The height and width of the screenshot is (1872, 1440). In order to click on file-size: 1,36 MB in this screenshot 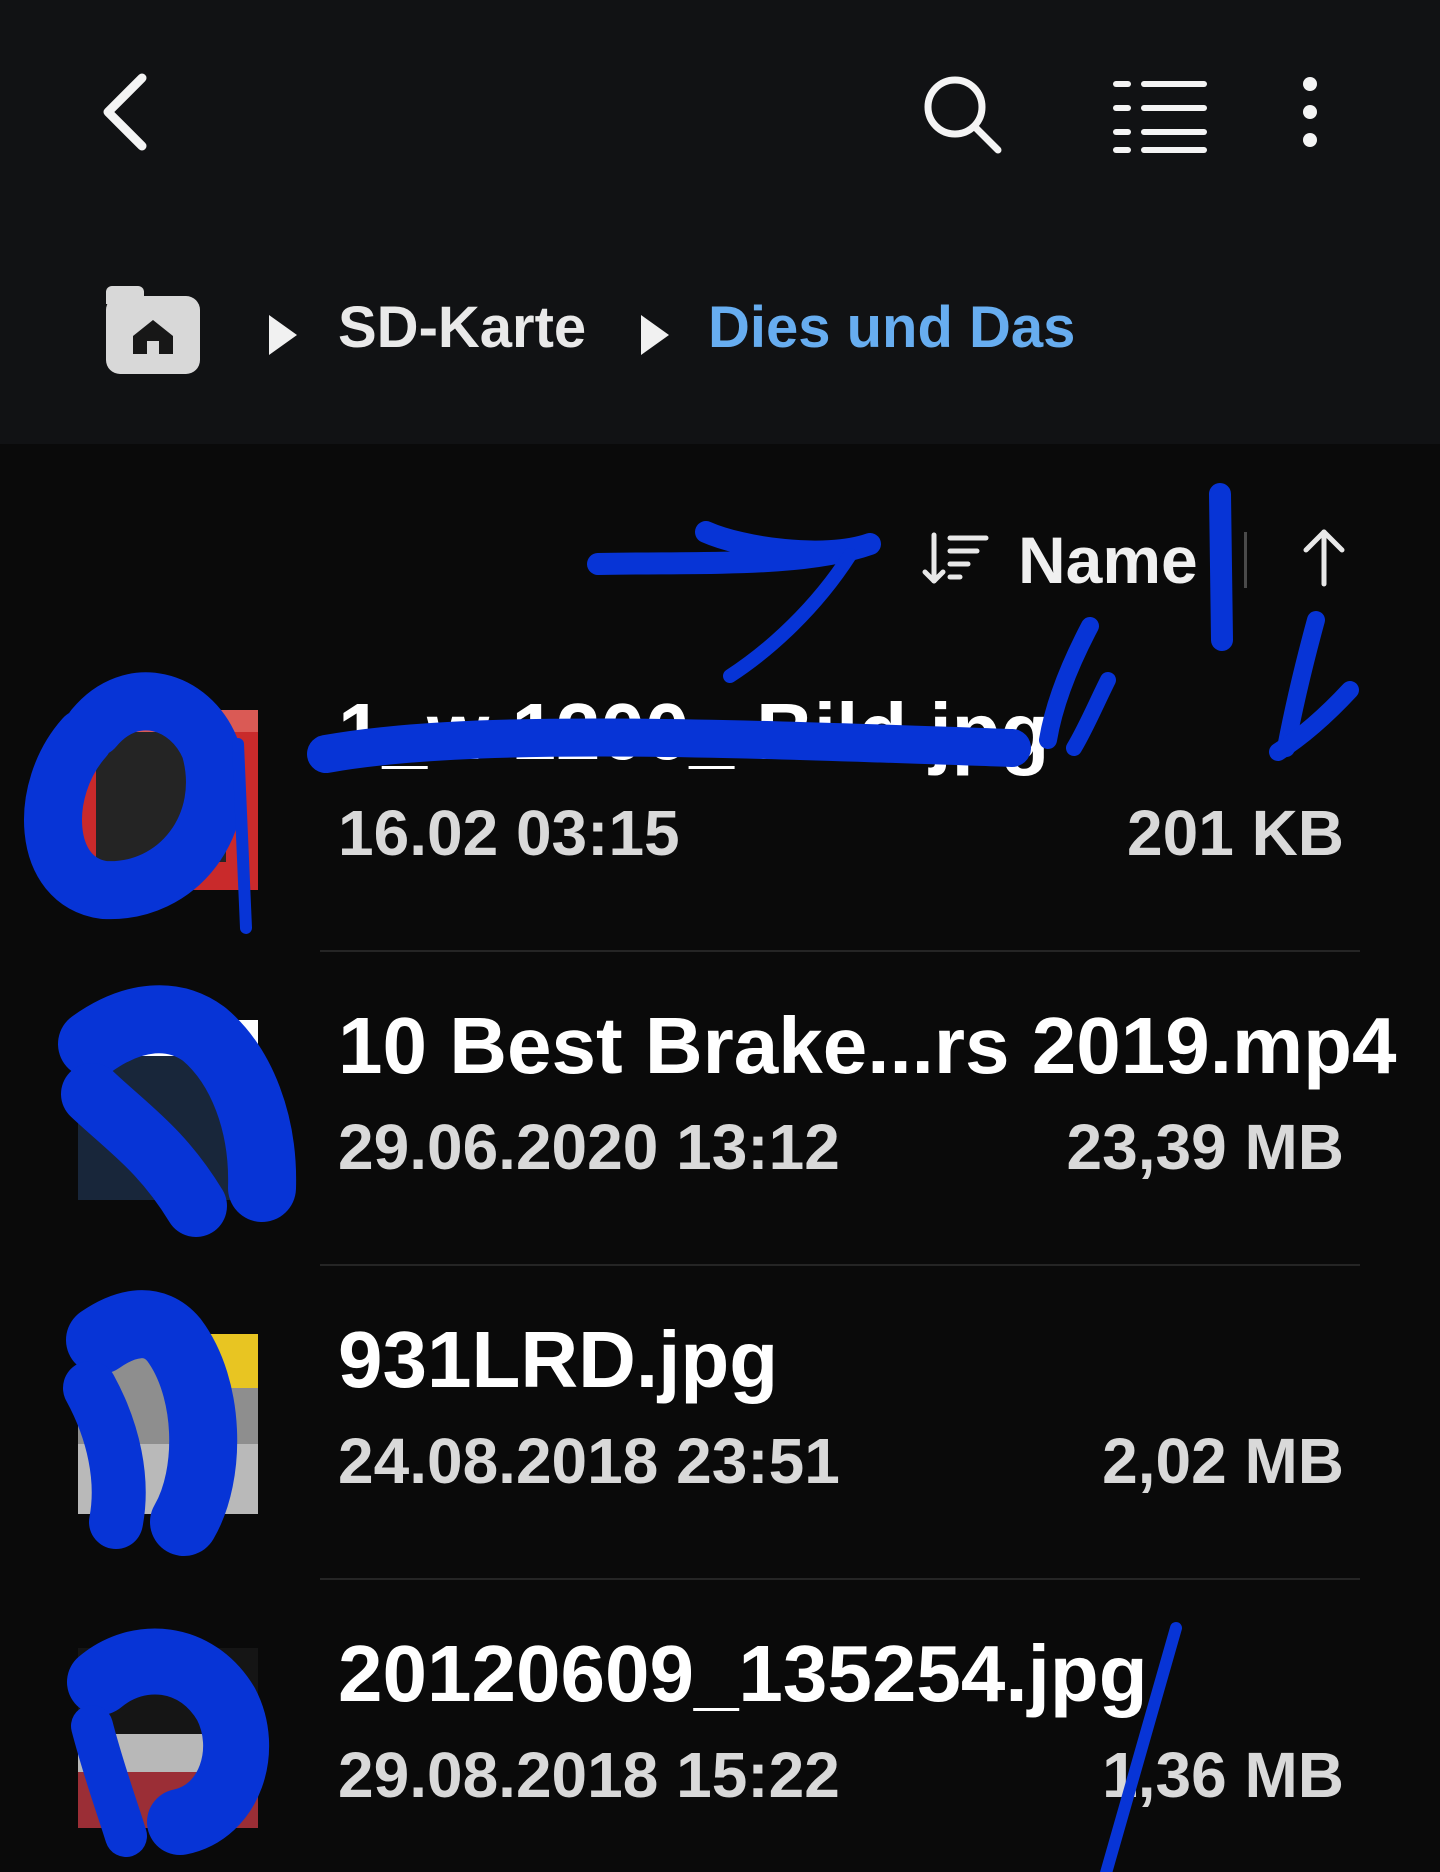, I will do `click(1223, 1775)`.